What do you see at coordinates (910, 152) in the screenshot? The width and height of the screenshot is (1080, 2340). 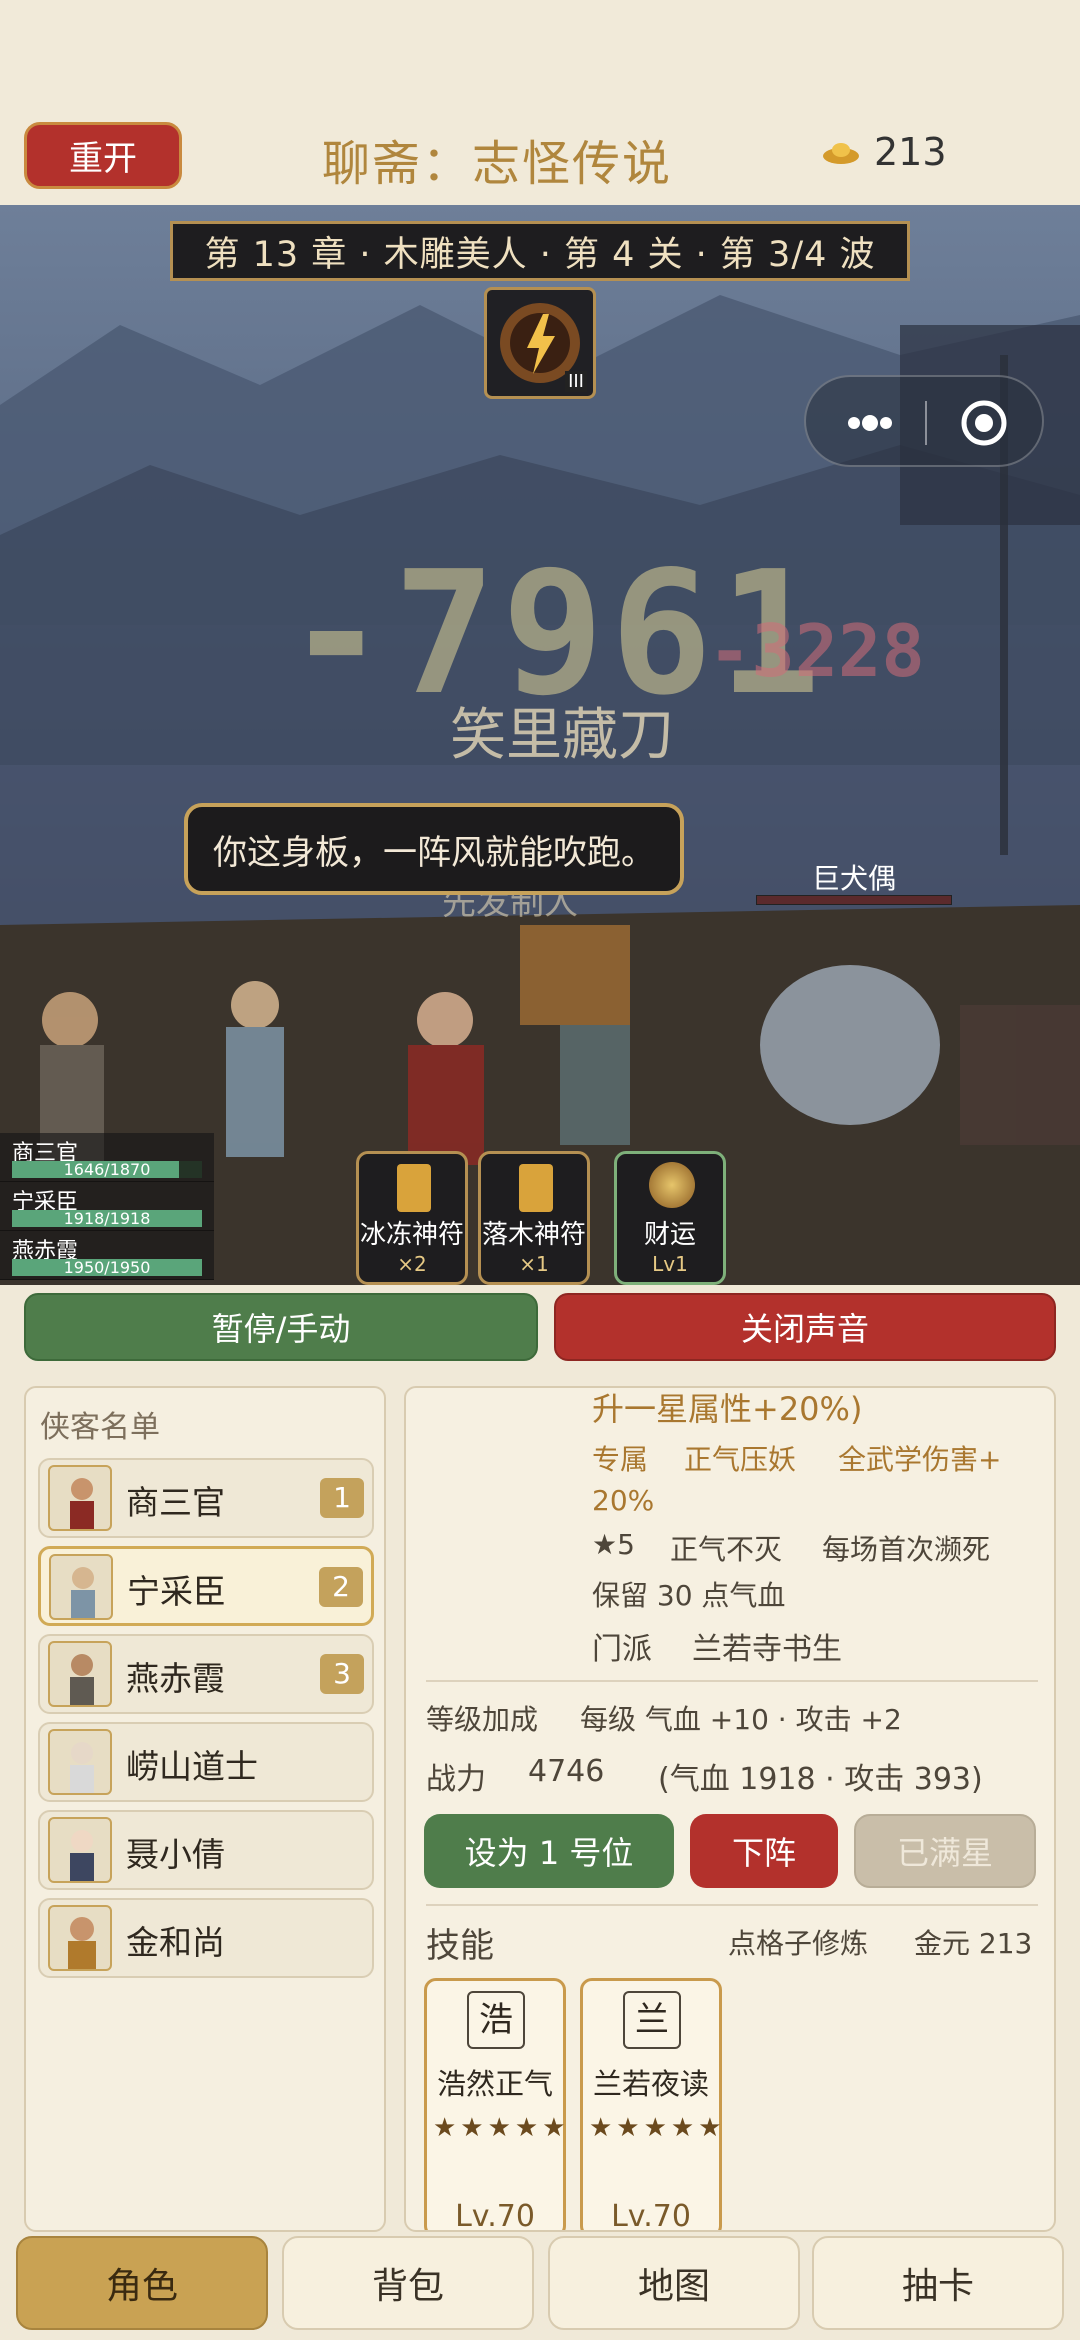 I see `gold-count: 213` at bounding box center [910, 152].